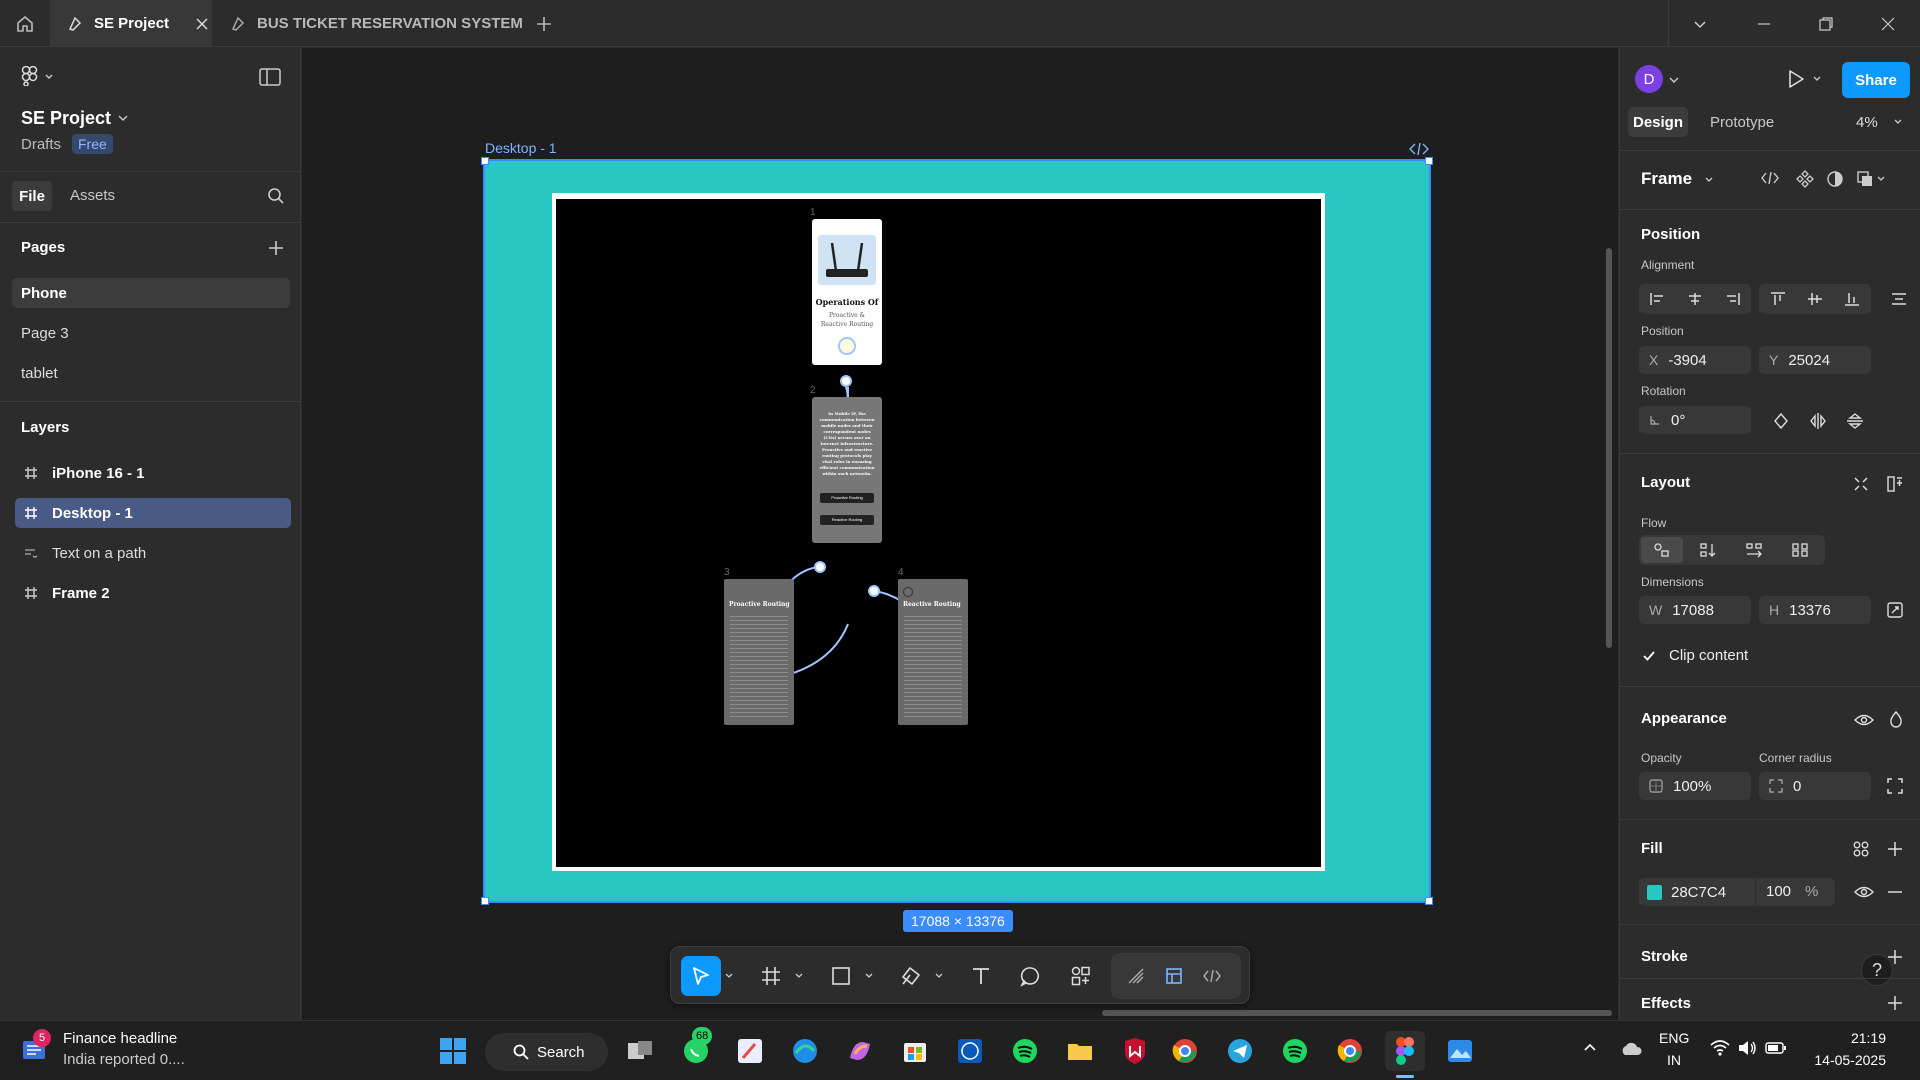  What do you see at coordinates (1852, 299) in the screenshot?
I see `align-bottom-icon` at bounding box center [1852, 299].